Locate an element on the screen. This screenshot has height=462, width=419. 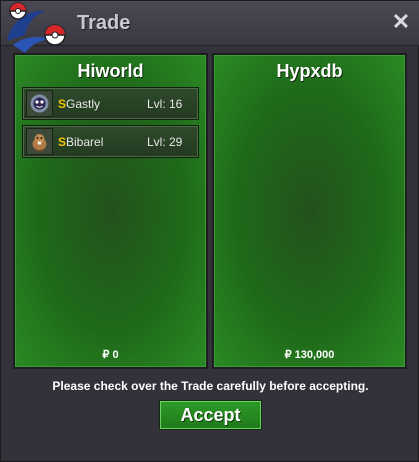
bibarel-sprite-icon is located at coordinates (39, 141).